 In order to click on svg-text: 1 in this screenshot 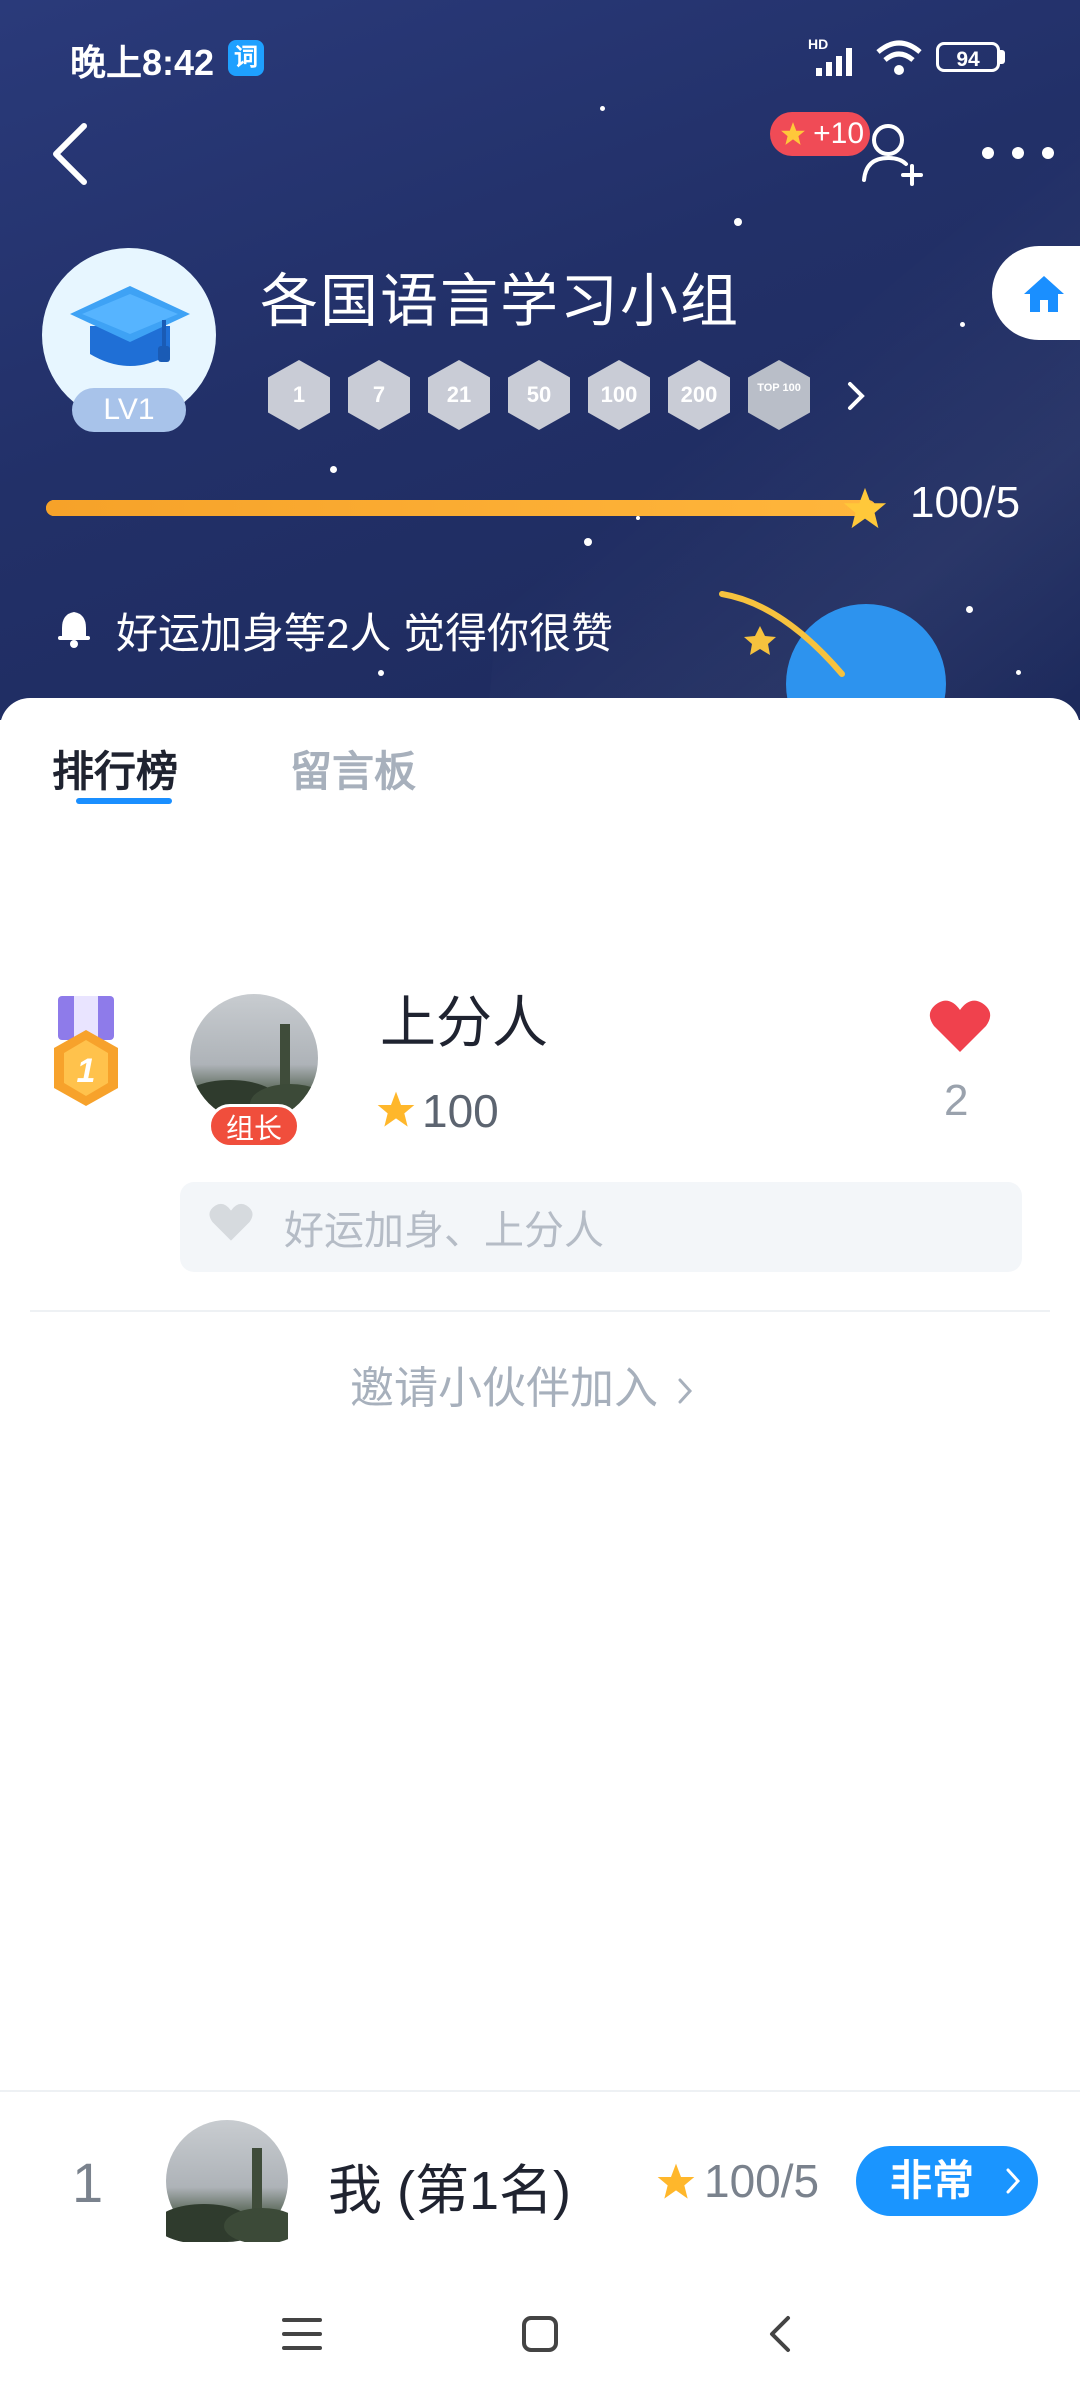, I will do `click(86, 1071)`.